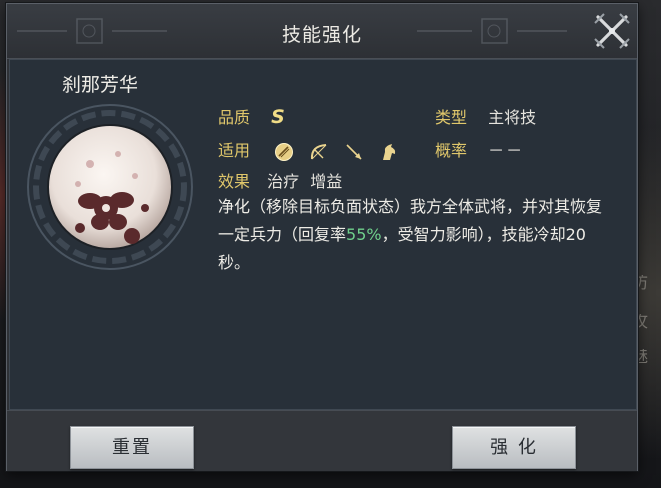 The image size is (661, 488). I want to click on effect-tag-heal: 治疗, so click(283, 181).